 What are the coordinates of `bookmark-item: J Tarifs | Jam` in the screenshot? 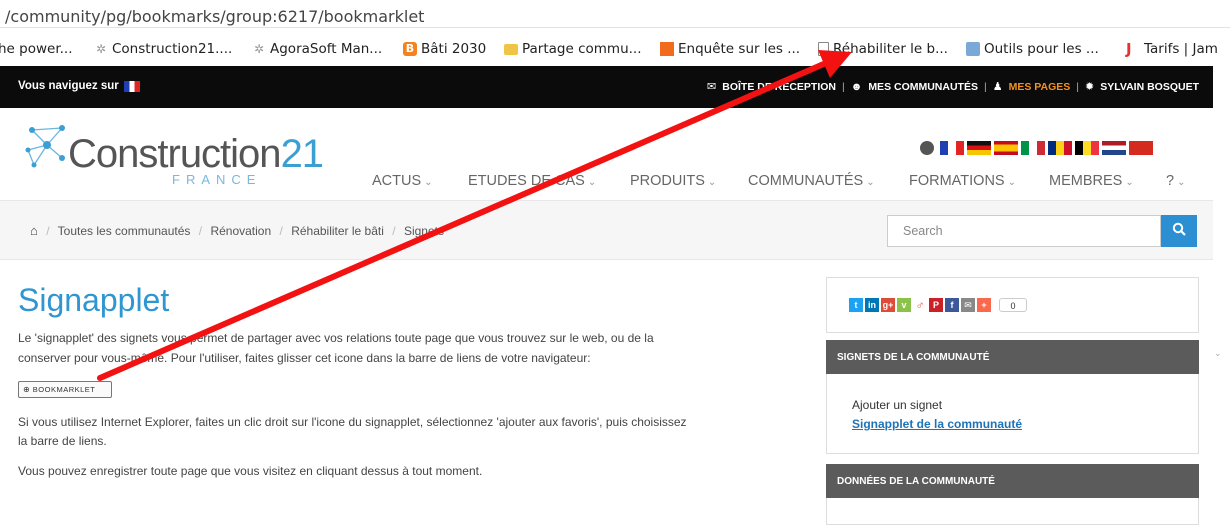 It's located at (1172, 49).